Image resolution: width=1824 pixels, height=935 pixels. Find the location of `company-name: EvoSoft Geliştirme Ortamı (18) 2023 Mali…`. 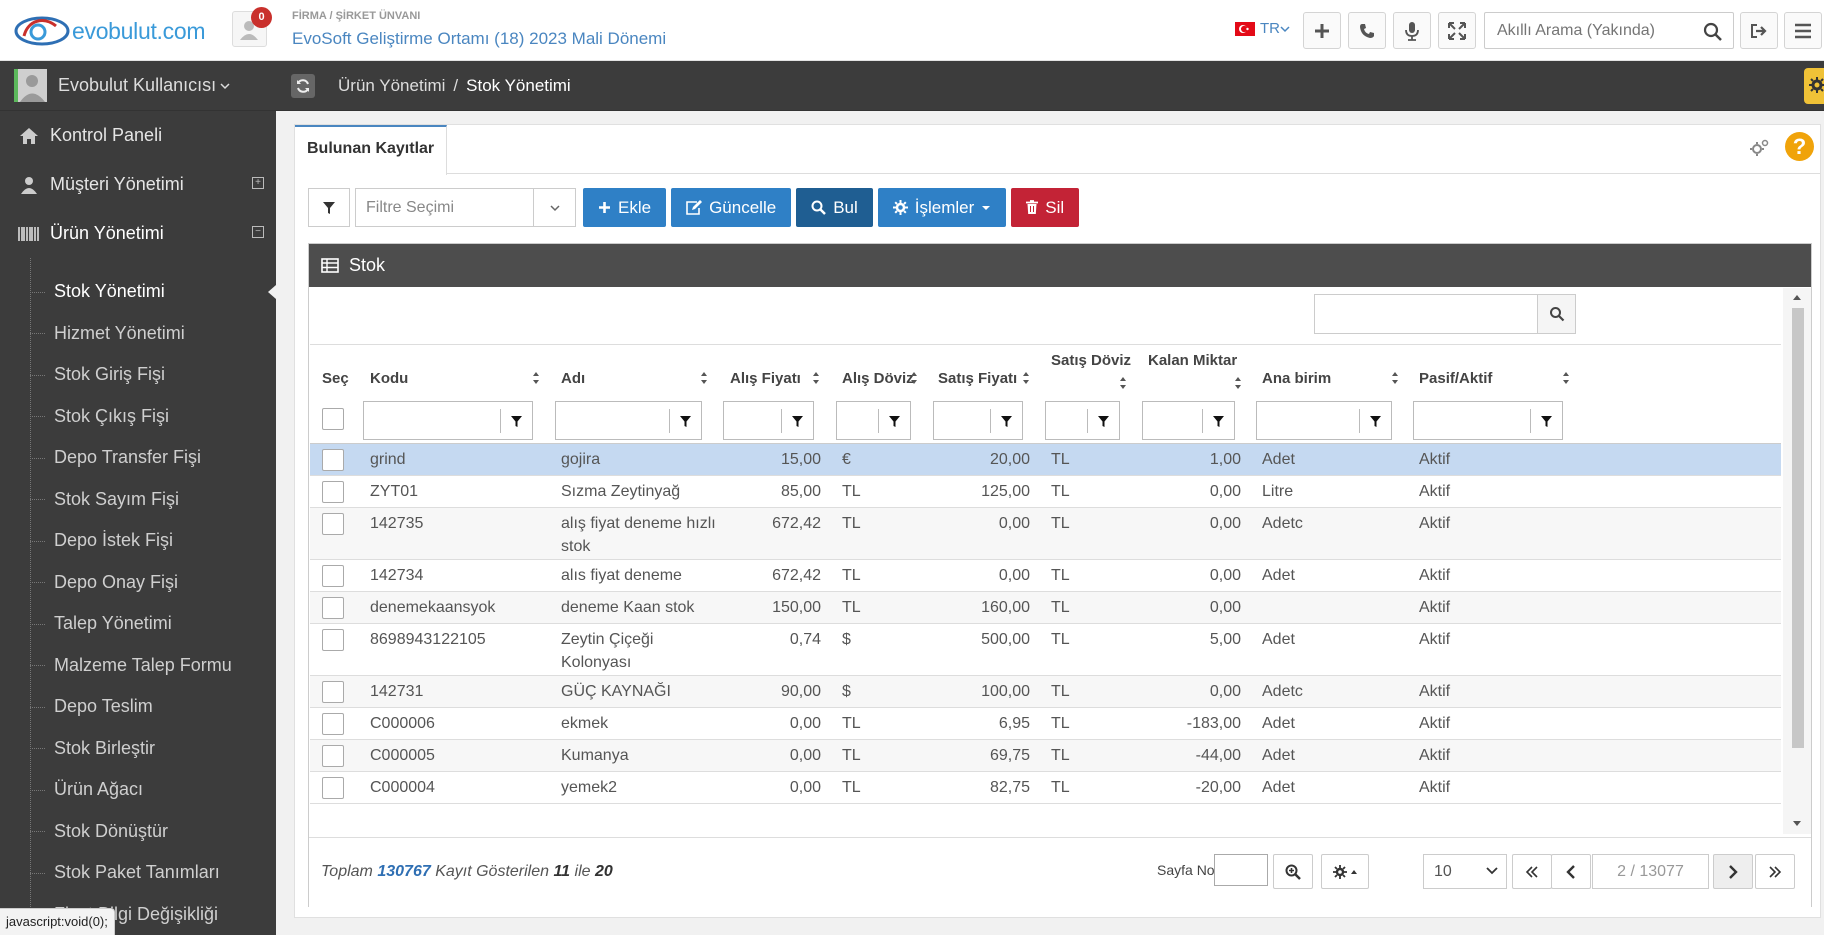

company-name: EvoSoft Geliştirme Ortamı (18) 2023 Mali… is located at coordinates (479, 39).